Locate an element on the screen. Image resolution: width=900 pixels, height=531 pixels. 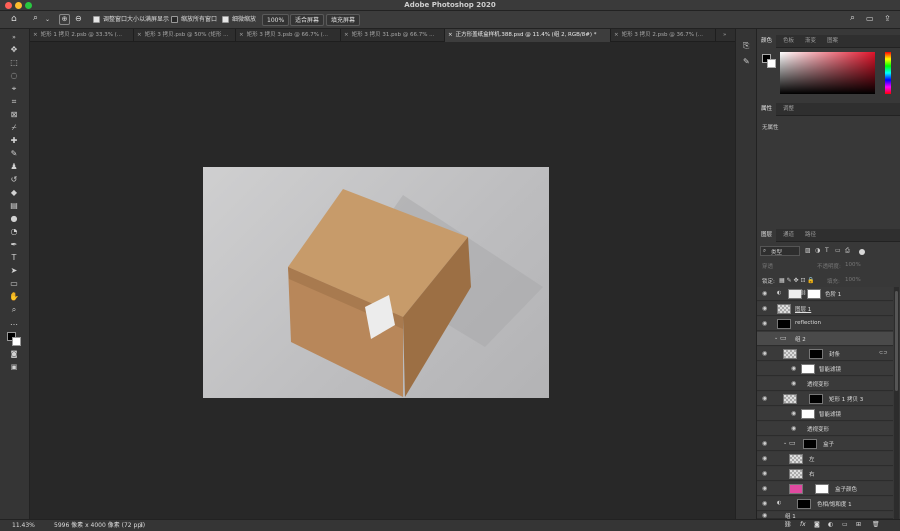
eraser-tool-icon: ◆ is located at coordinates (14, 192).